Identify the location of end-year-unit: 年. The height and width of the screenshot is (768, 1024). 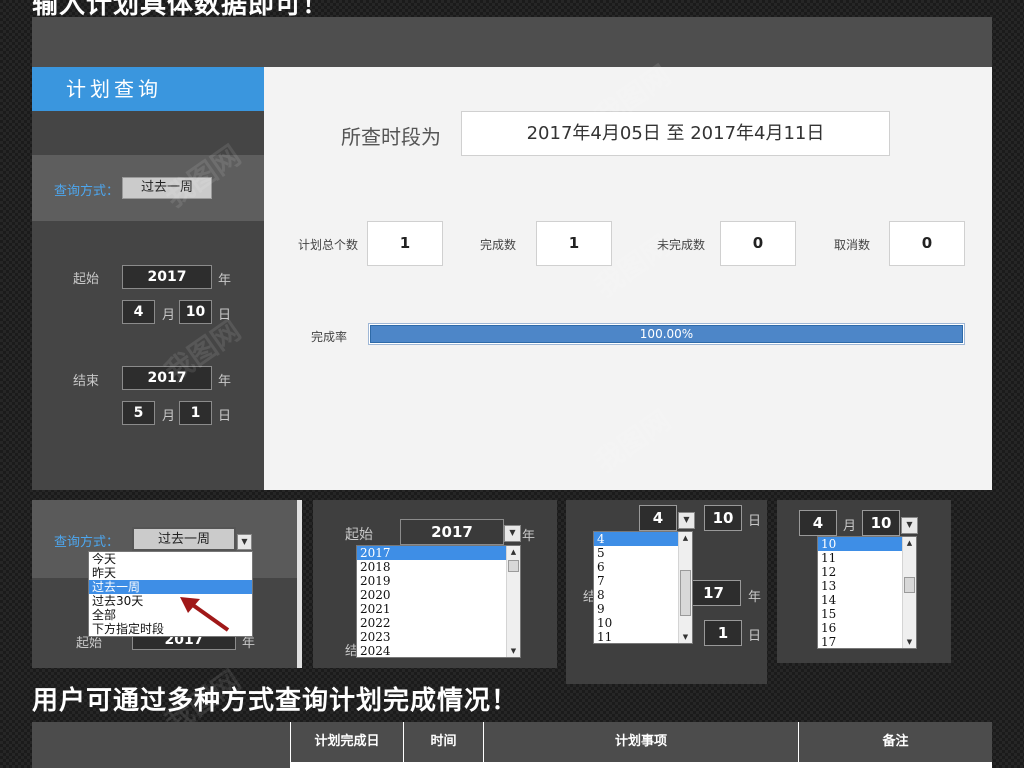
(225, 381).